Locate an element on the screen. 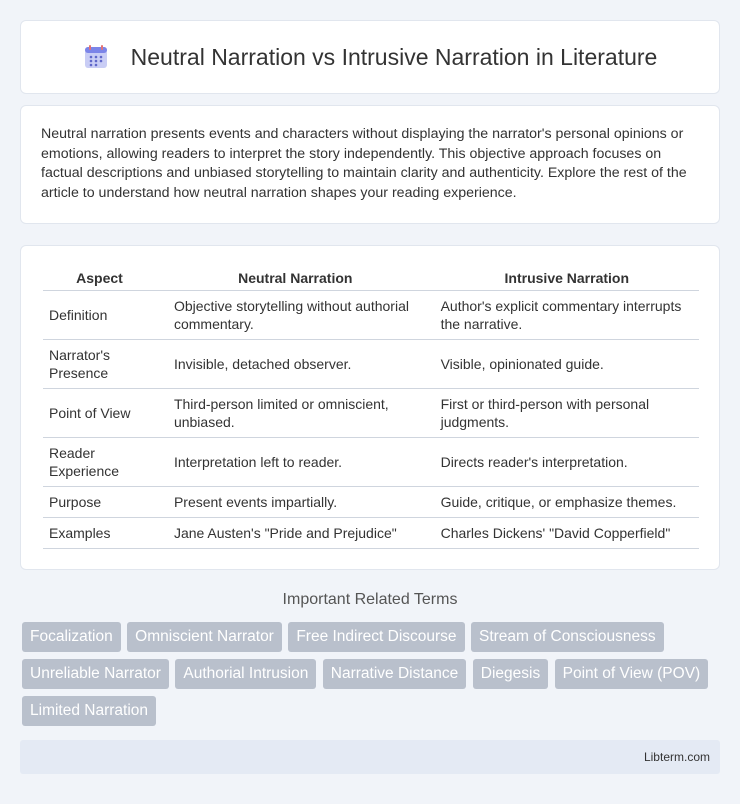 The height and width of the screenshot is (804, 740). header-aspect: Aspect is located at coordinates (99, 278).